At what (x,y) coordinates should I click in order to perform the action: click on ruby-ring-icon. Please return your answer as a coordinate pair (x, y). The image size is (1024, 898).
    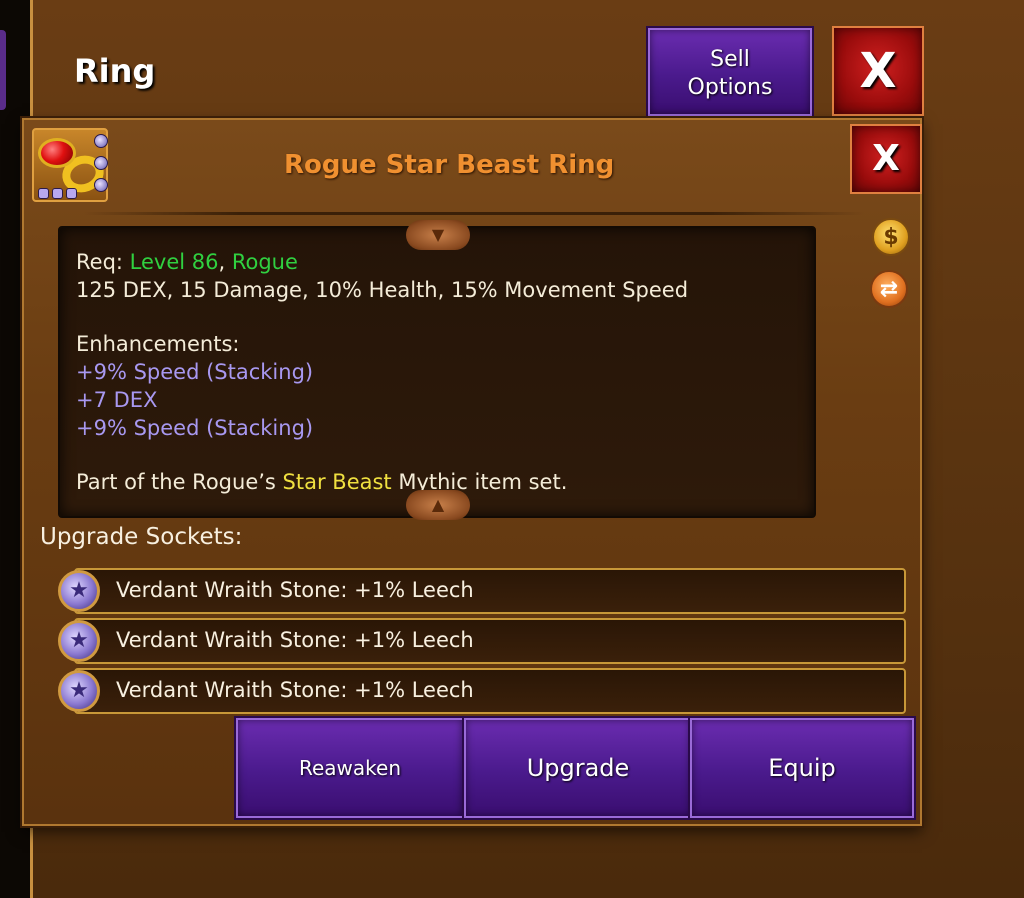
    Looking at the image, I should click on (70, 165).